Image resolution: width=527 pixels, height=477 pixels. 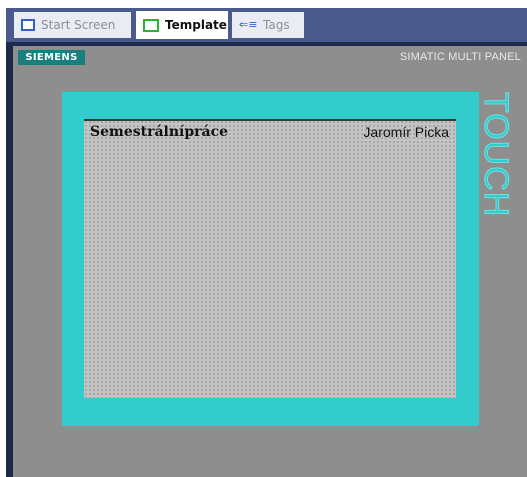 I want to click on tags-icon: ⇐≡, so click(x=248, y=24).